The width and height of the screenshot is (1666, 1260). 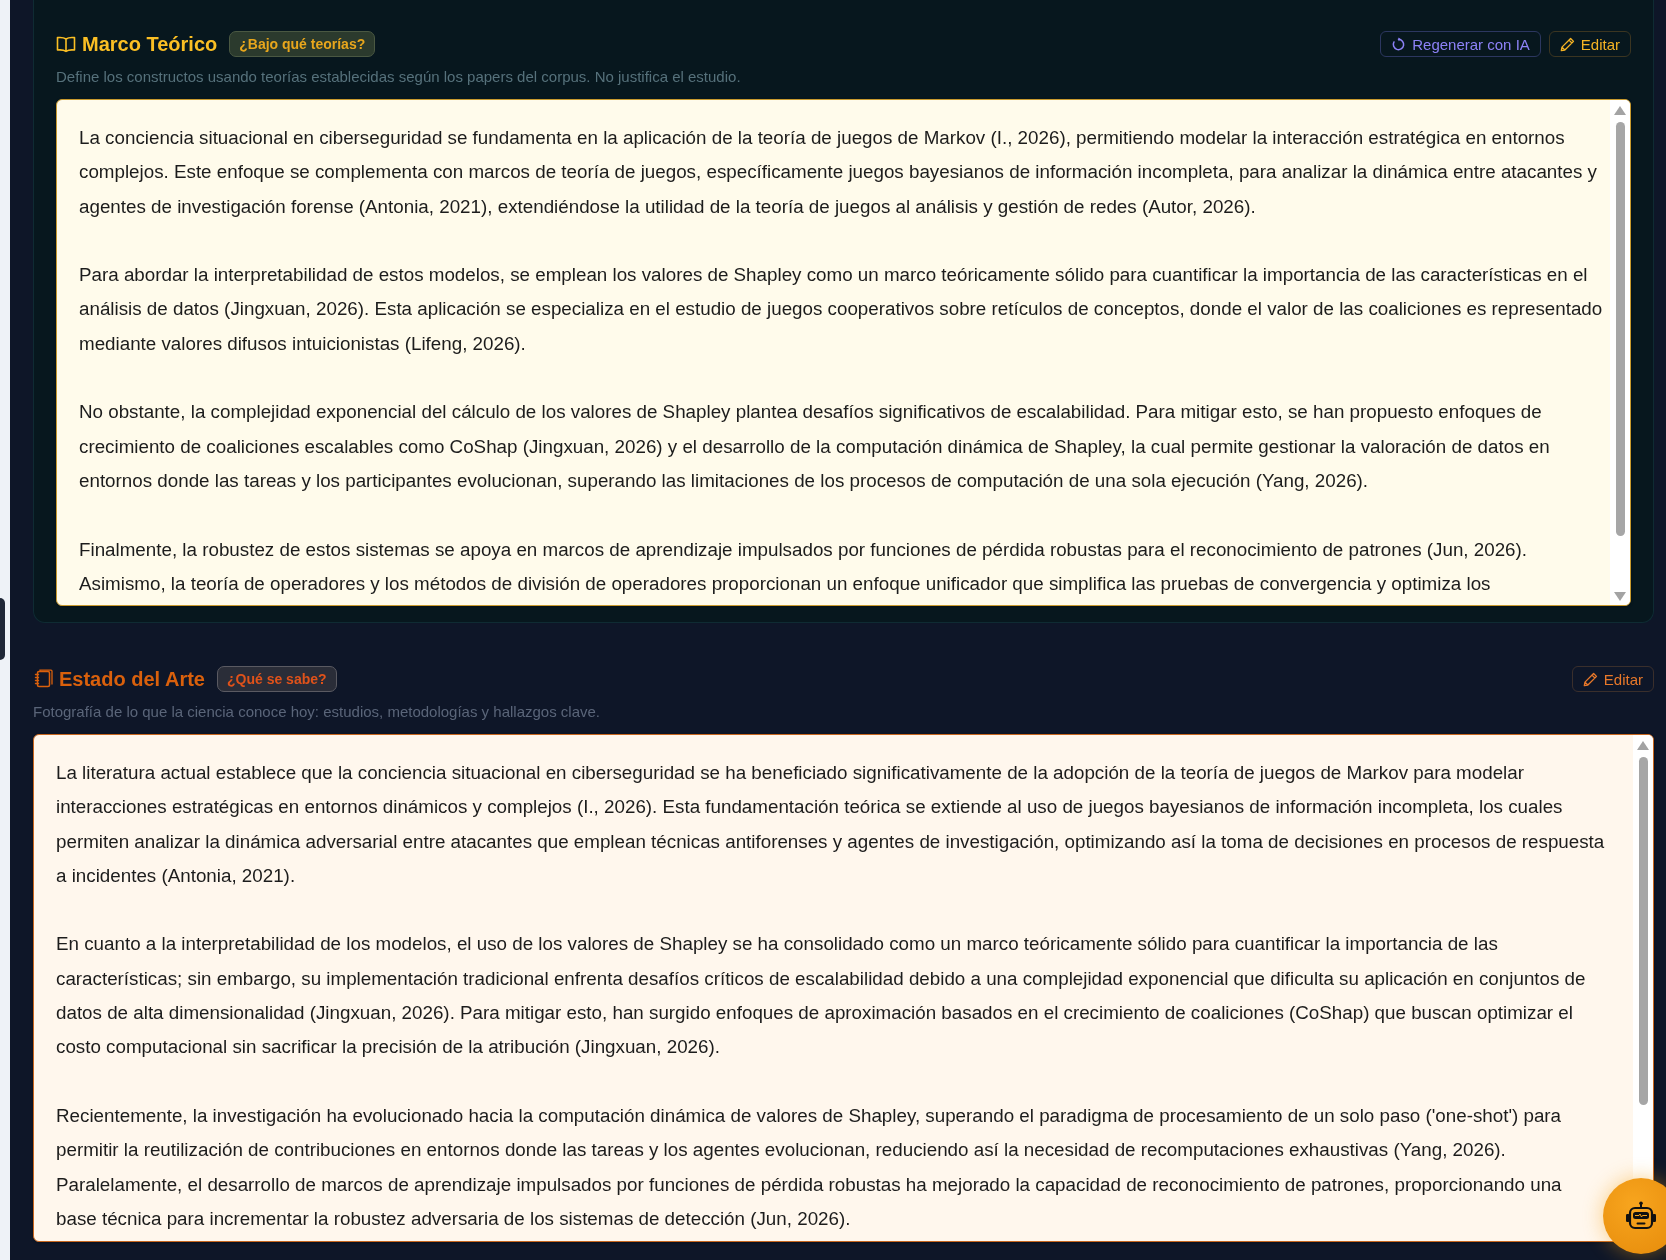 What do you see at coordinates (43, 679) in the screenshot?
I see `notebook-icon` at bounding box center [43, 679].